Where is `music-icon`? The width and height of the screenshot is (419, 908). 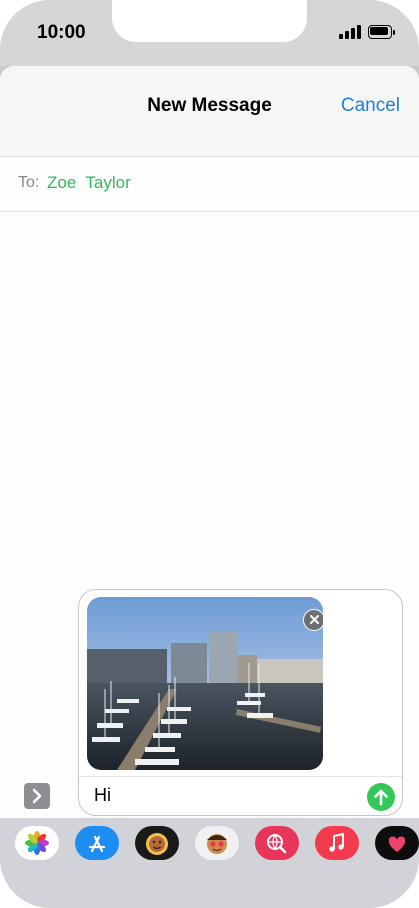 music-icon is located at coordinates (337, 843).